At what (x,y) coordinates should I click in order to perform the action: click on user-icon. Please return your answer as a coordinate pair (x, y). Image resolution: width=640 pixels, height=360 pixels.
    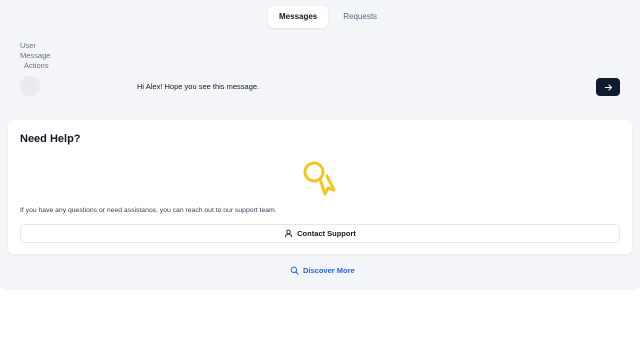
    Looking at the image, I should click on (289, 233).